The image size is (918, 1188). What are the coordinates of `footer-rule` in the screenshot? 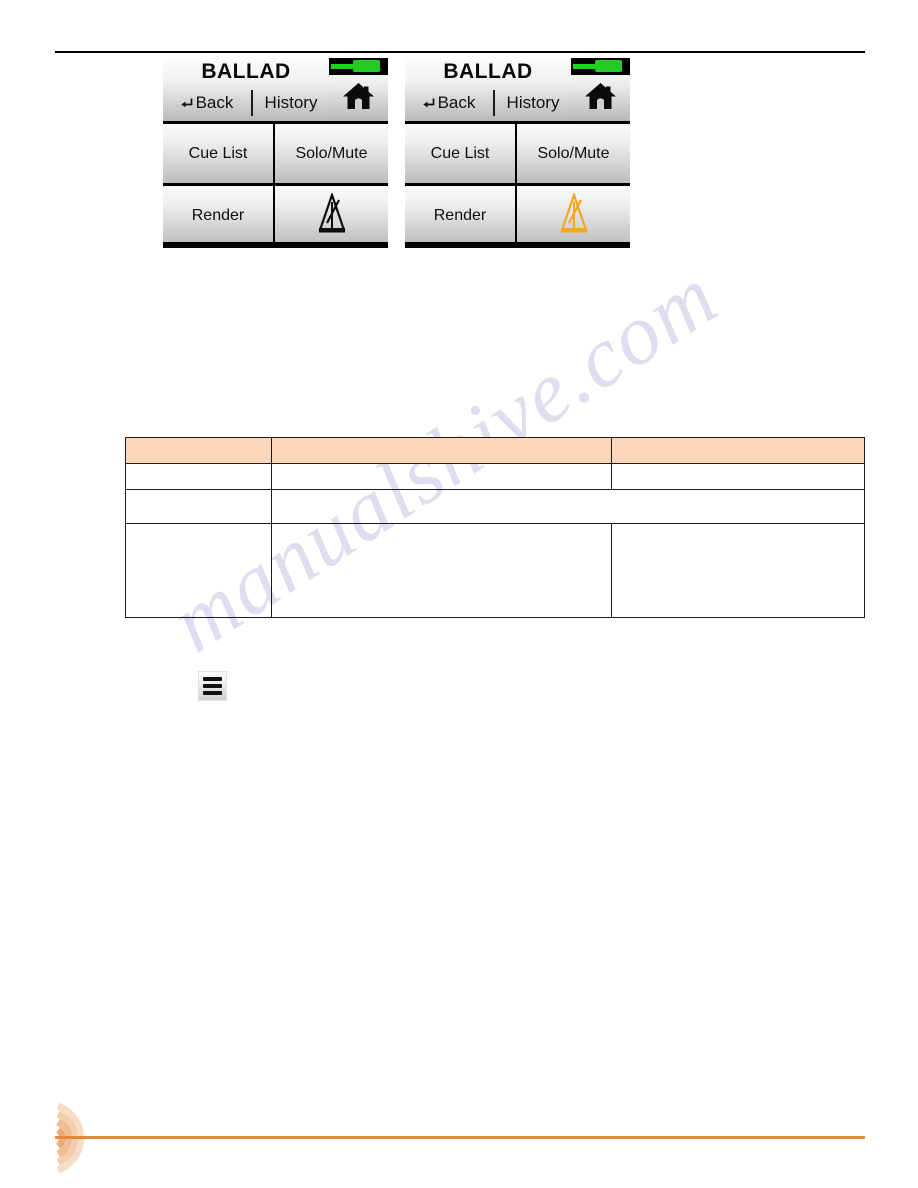 It's located at (460, 1137).